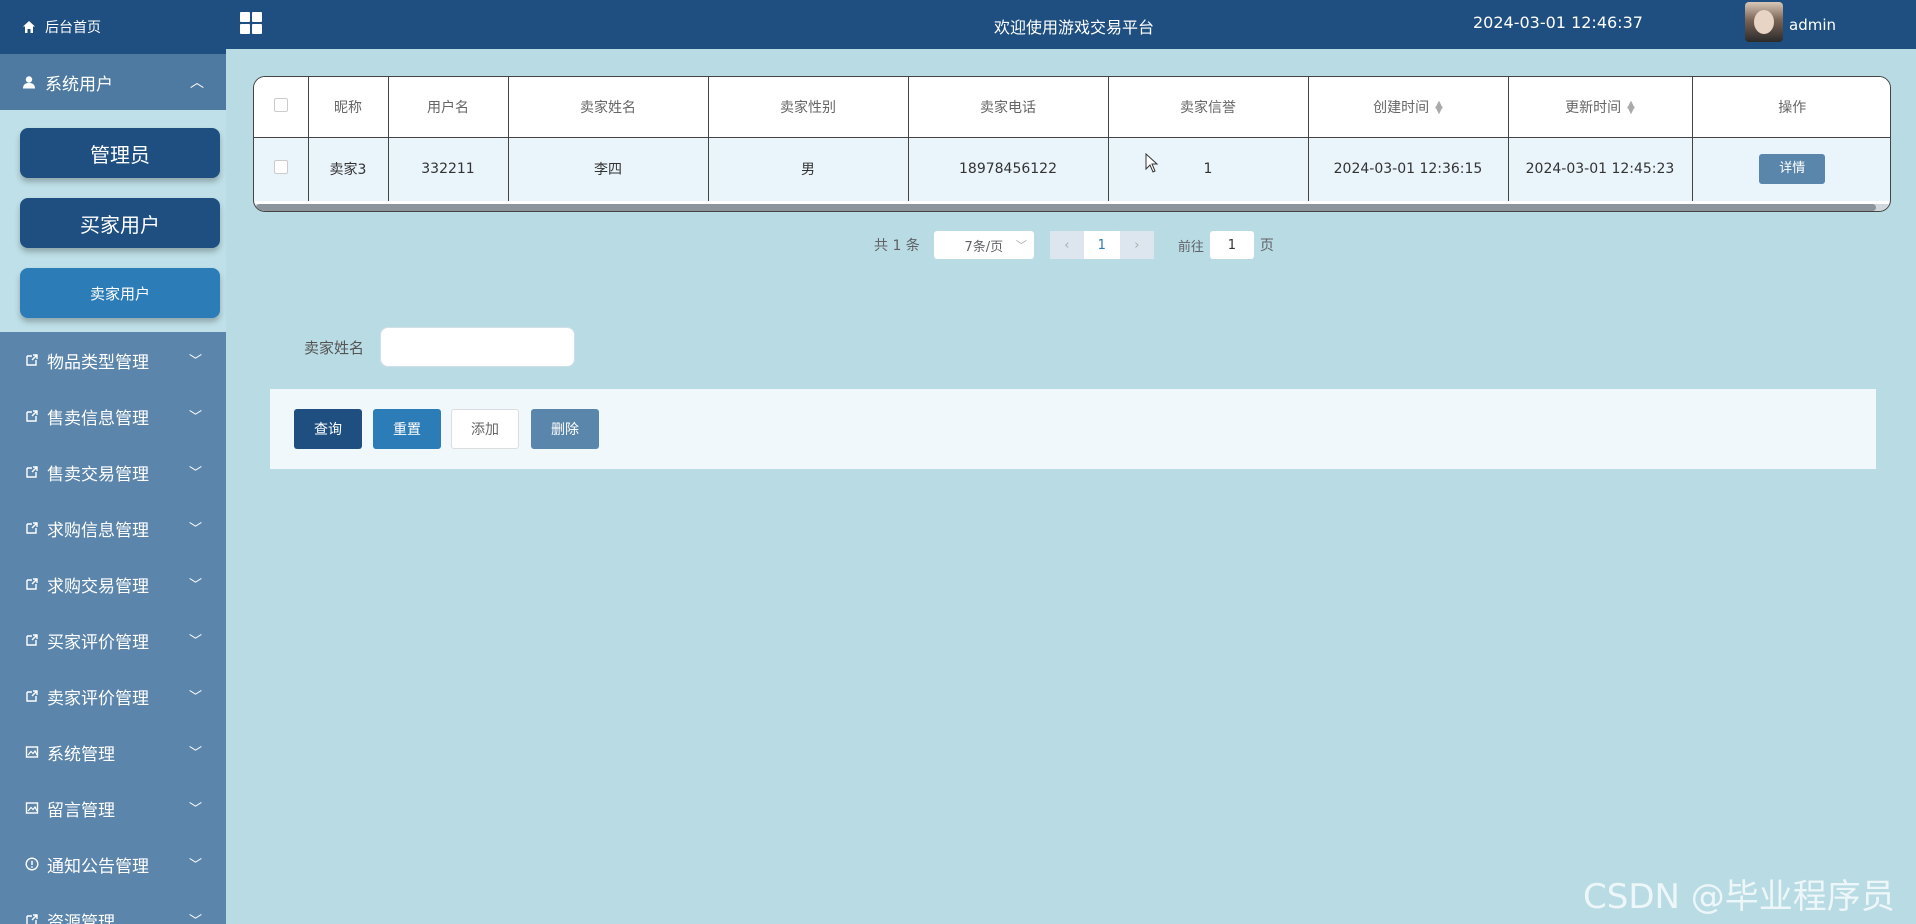 The image size is (1916, 924). I want to click on page-size-value: 7条/页, so click(984, 247).